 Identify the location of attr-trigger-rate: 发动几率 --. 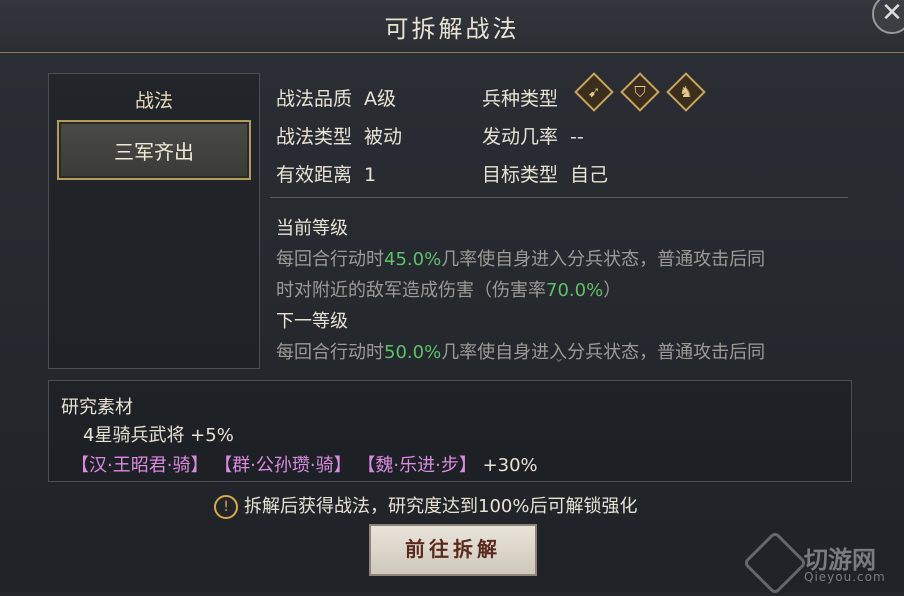
(533, 135).